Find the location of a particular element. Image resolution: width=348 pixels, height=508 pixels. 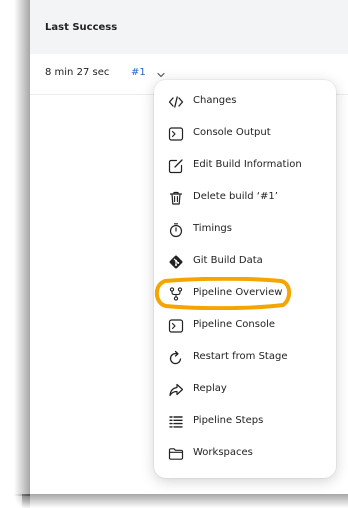

menu-item-restart-from-stage: Restart from Stage is located at coordinates (245, 358).